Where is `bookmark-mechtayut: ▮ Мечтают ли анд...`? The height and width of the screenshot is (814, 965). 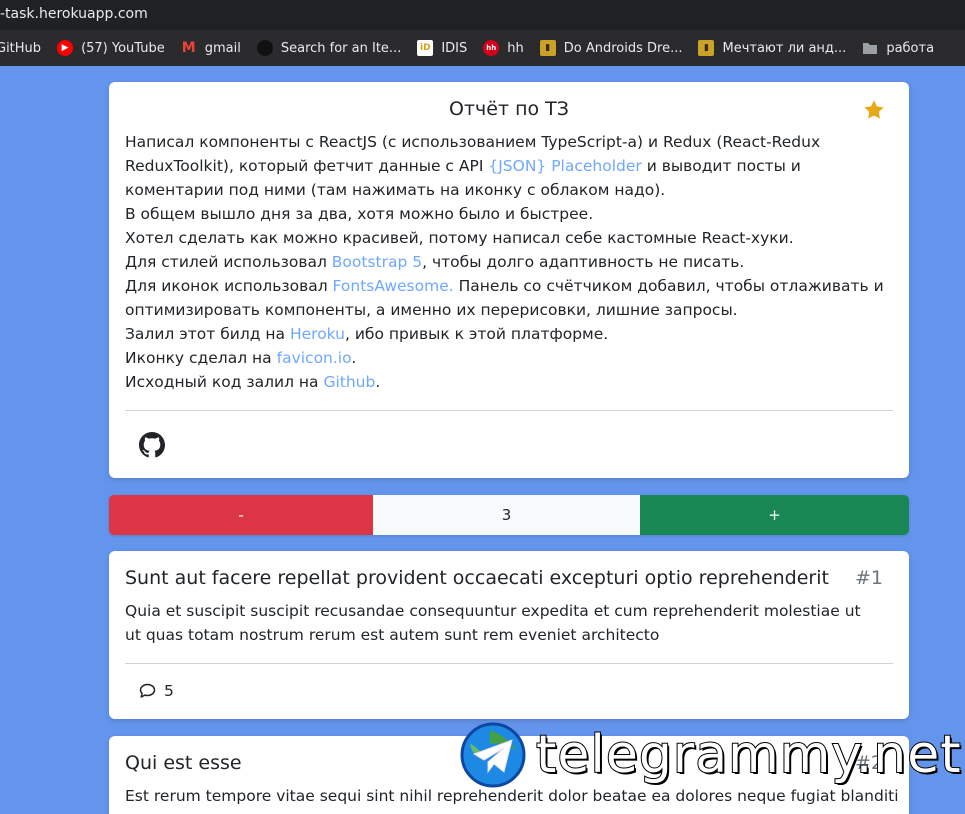
bookmark-mechtayut: ▮ Мечтают ли анд... is located at coordinates (772, 48).